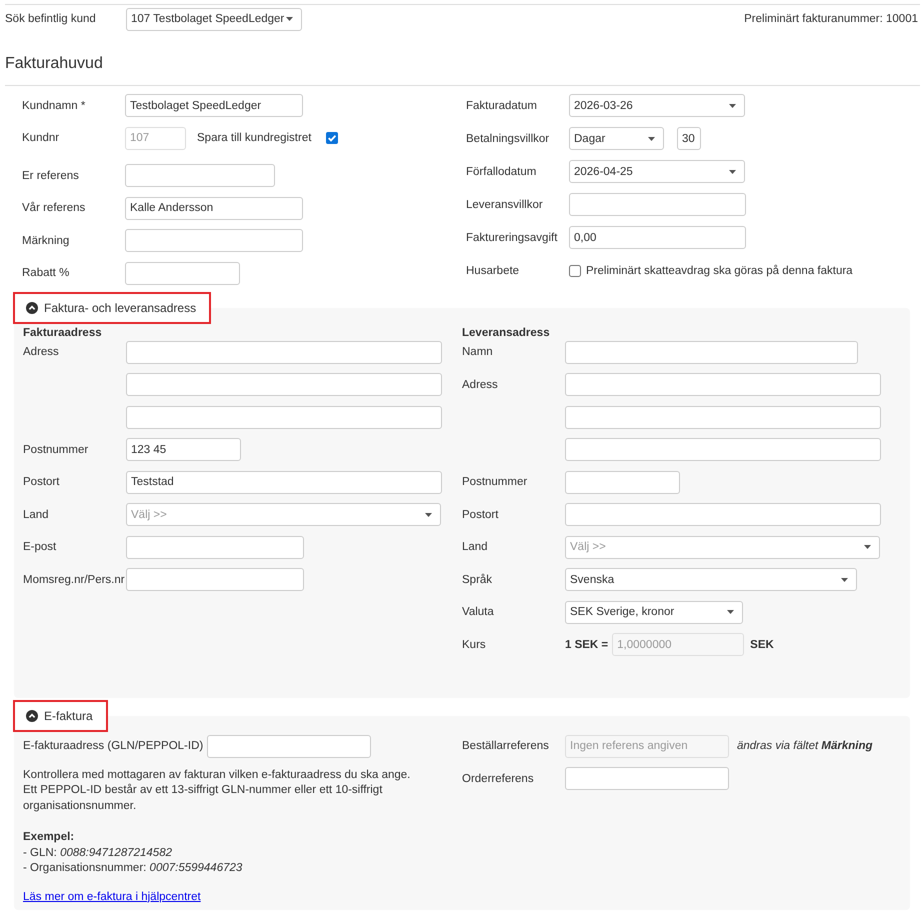 The height and width of the screenshot is (912, 923). Describe the element at coordinates (586, 645) in the screenshot. I see `rate-text: 1 SEK =` at that location.